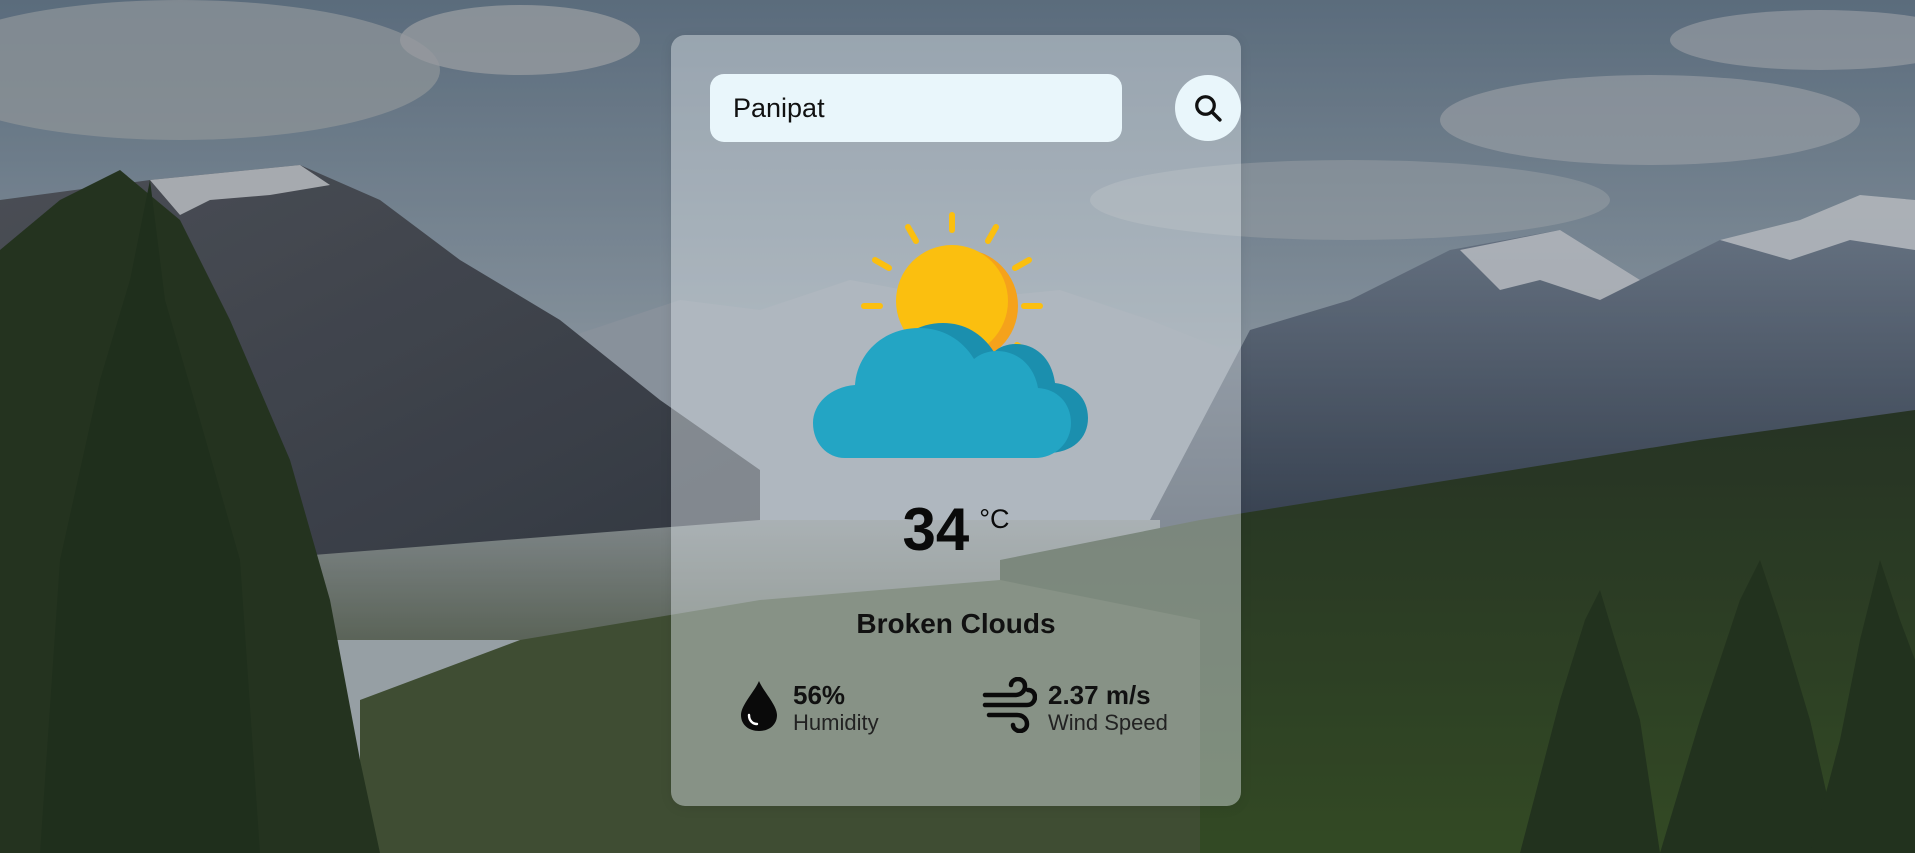  Describe the element at coordinates (936, 529) in the screenshot. I see `temperature-value: 34` at that location.